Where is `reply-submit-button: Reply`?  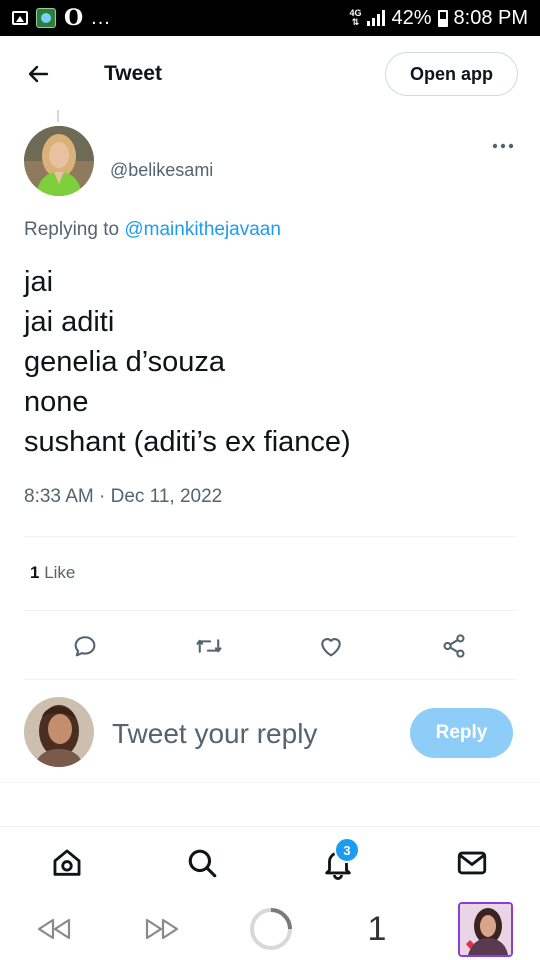 reply-submit-button: Reply is located at coordinates (461, 733).